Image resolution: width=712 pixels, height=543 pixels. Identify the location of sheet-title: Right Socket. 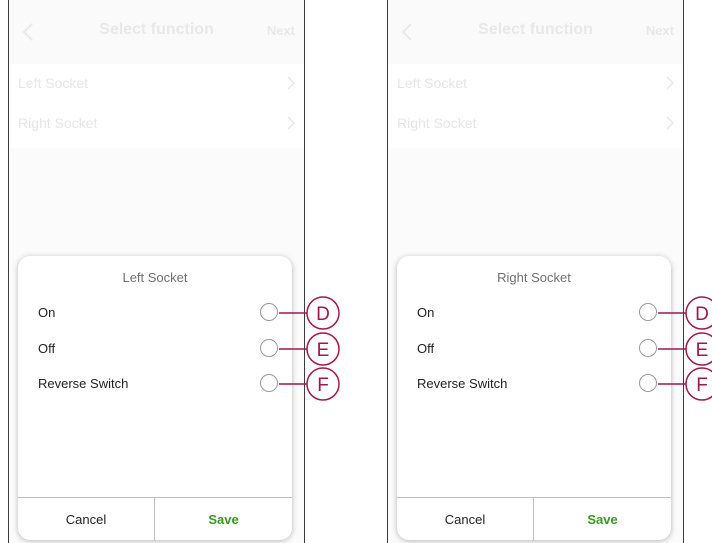
(534, 277).